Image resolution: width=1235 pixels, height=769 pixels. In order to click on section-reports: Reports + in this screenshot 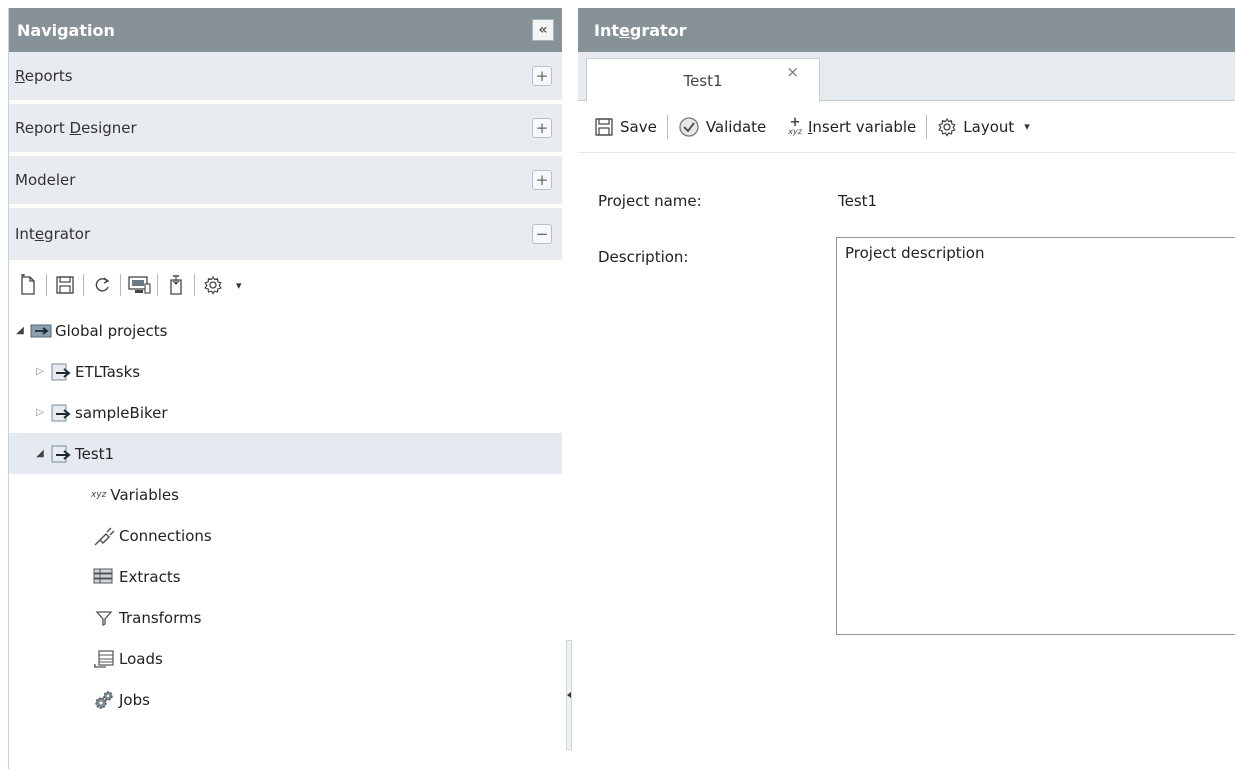, I will do `click(285, 78)`.